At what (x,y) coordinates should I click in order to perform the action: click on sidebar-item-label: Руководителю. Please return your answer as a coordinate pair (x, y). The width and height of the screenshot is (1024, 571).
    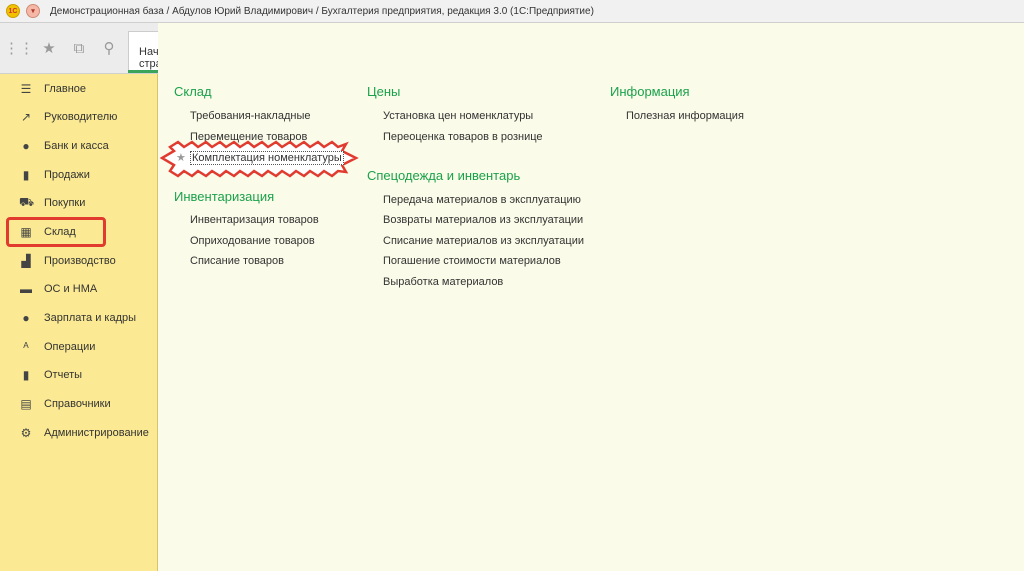
    Looking at the image, I should click on (81, 117).